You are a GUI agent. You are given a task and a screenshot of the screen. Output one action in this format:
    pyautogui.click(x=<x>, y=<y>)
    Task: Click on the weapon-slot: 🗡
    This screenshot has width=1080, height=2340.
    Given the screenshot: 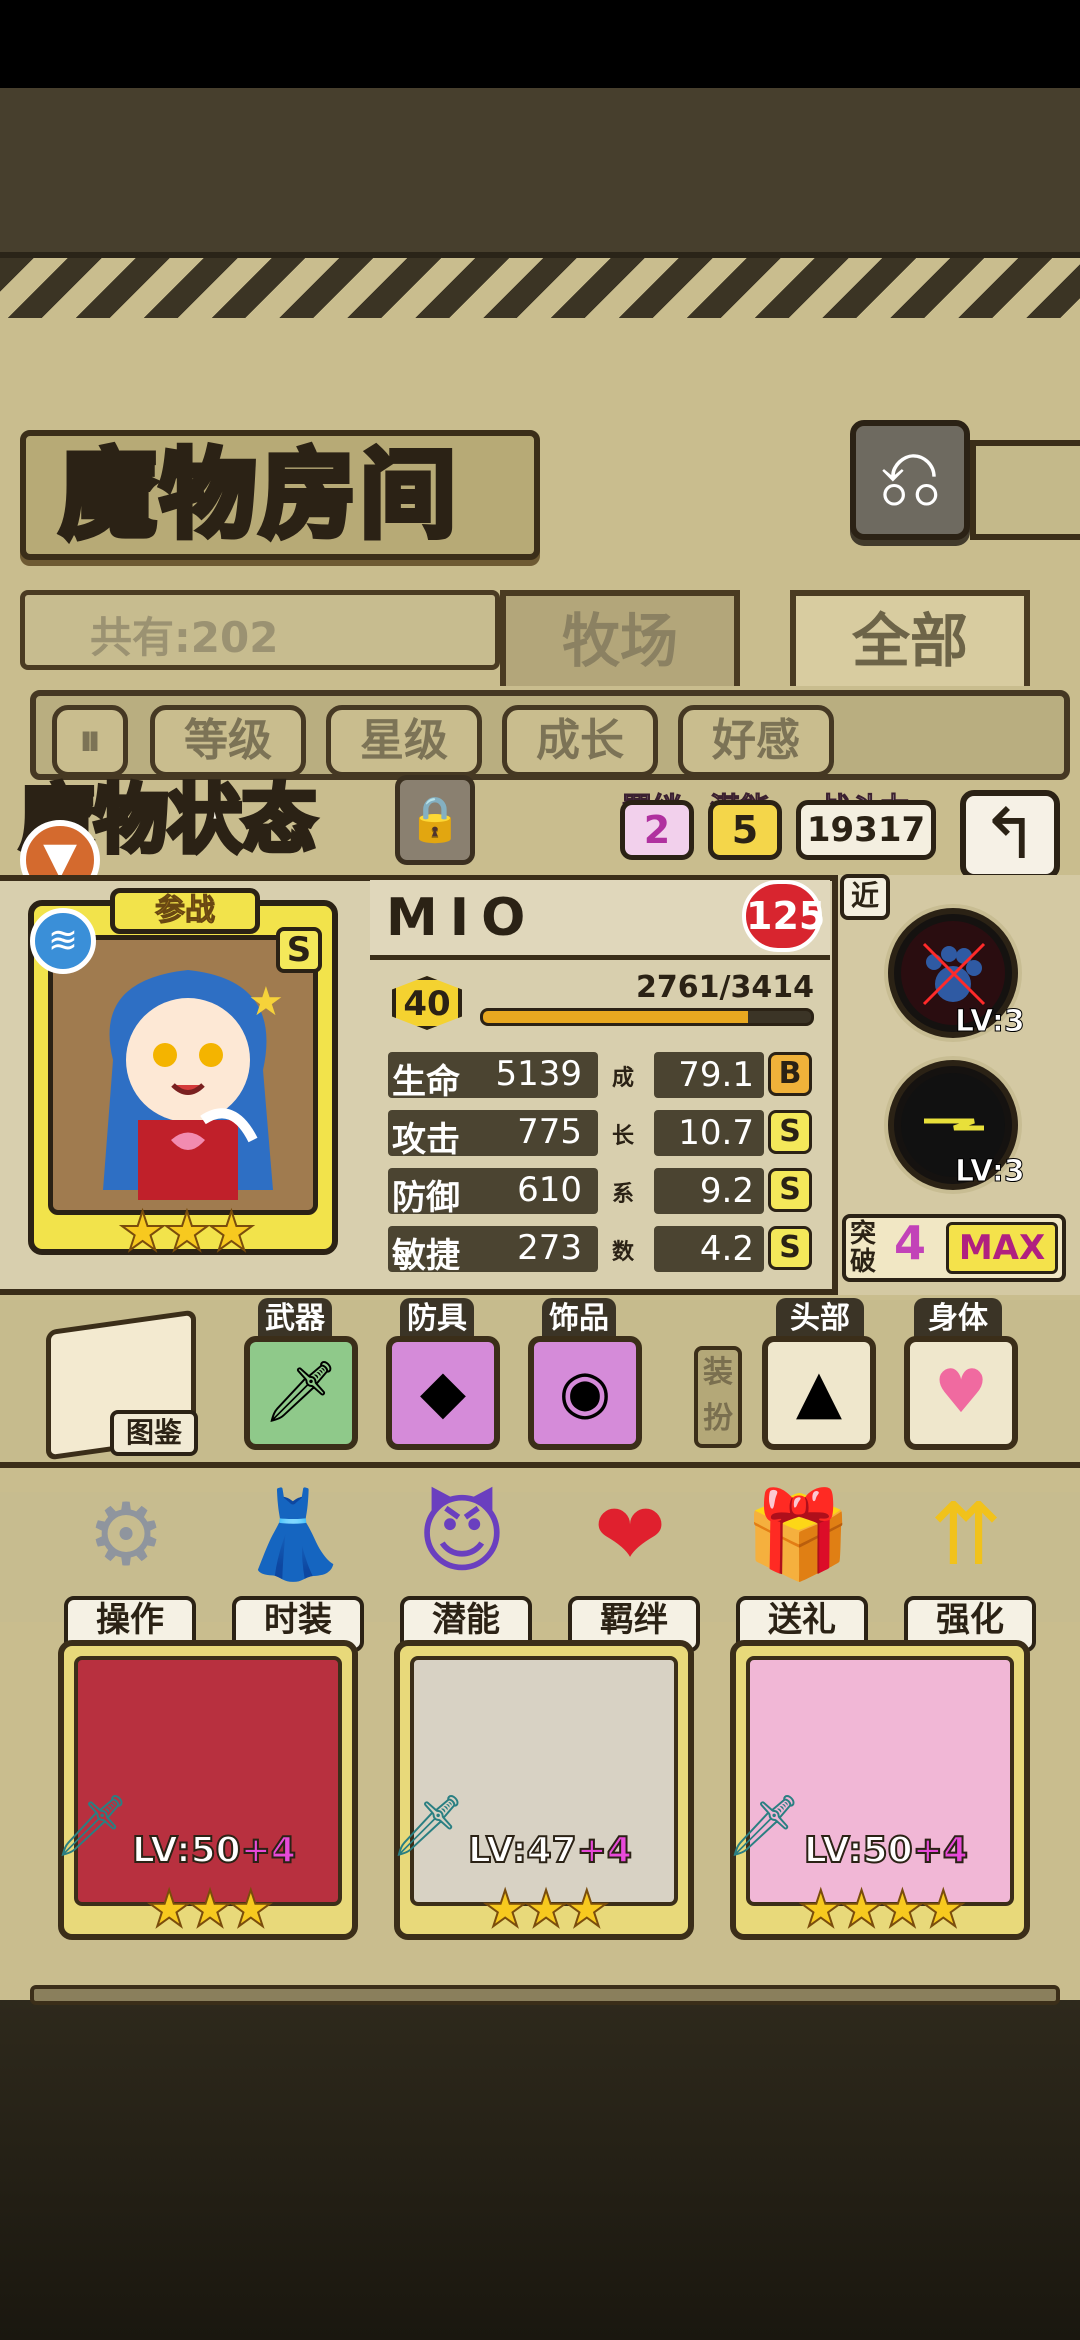 What is the action you would take?
    pyautogui.click(x=301, y=1393)
    